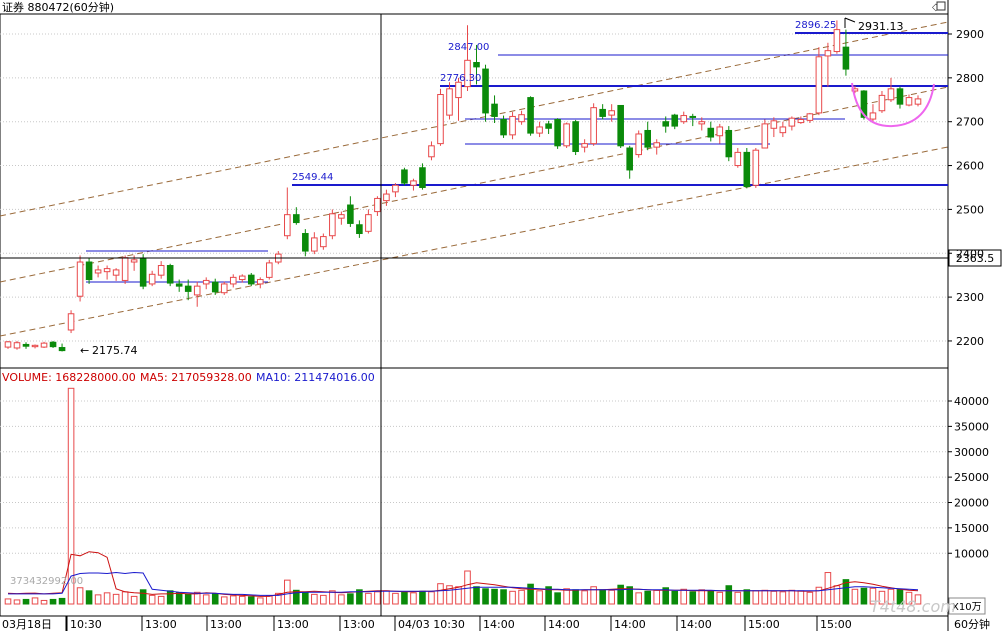 The width and height of the screenshot is (1002, 631). What do you see at coordinates (69, 377) in the screenshot?
I see `volume-value: VOLUME: 168228000.00` at bounding box center [69, 377].